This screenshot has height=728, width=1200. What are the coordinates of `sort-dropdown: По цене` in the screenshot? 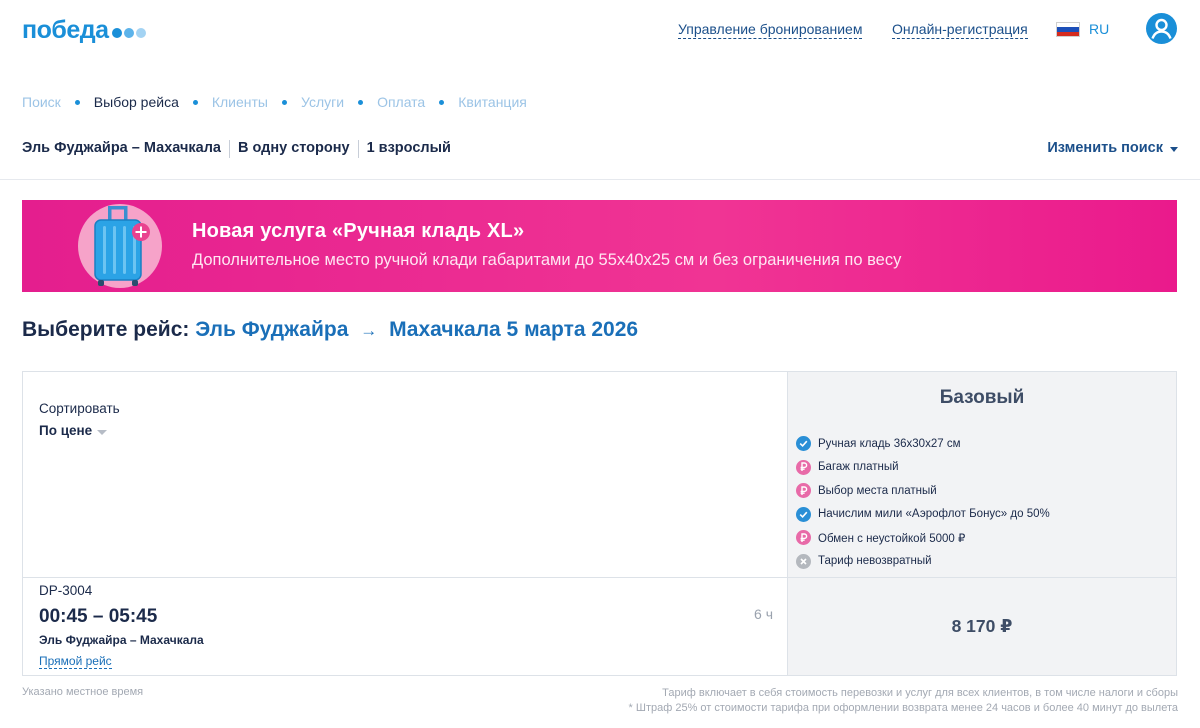 It's located at (73, 430).